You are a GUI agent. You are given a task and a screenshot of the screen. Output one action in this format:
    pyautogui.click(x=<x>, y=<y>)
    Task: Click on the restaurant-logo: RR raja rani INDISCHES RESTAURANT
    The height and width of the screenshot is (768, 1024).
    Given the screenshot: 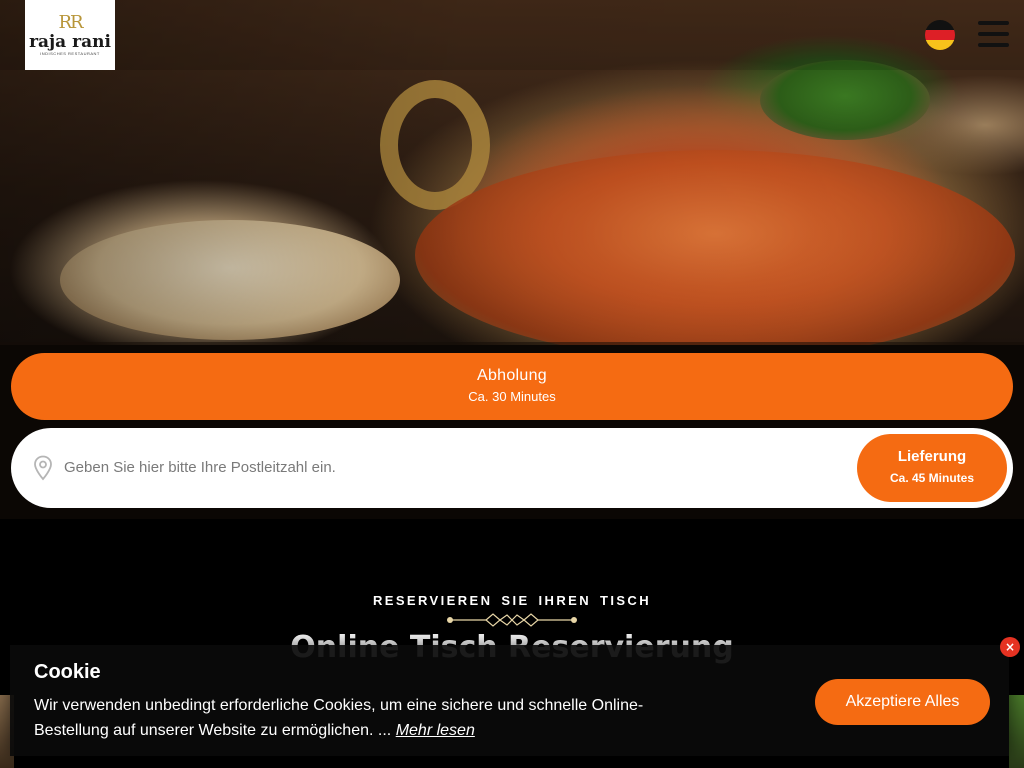 What is the action you would take?
    pyautogui.click(x=70, y=35)
    